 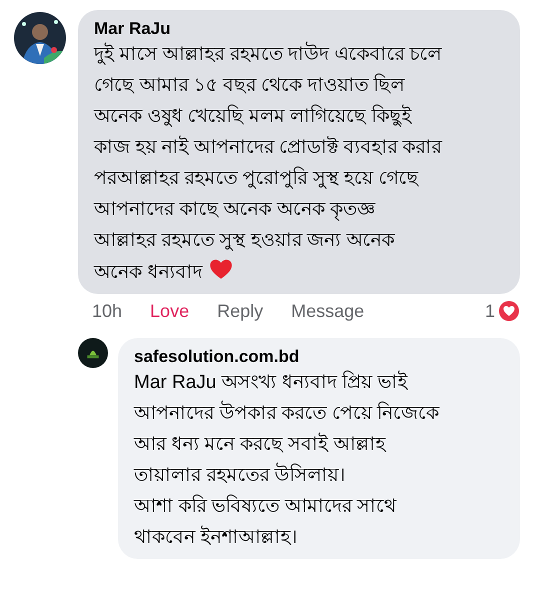 What do you see at coordinates (489, 311) in the screenshot?
I see `reaction-count: 1` at bounding box center [489, 311].